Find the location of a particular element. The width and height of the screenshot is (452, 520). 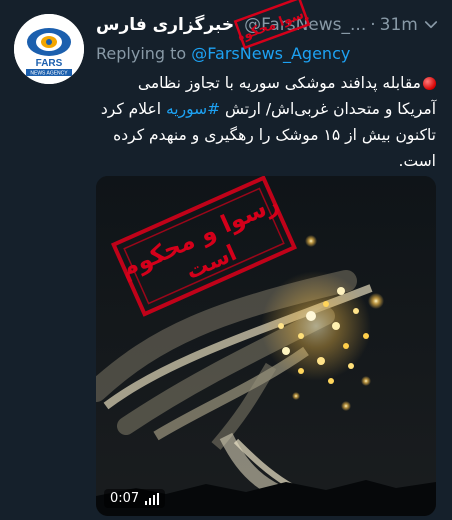

chevron-down-icon is located at coordinates (431, 25).